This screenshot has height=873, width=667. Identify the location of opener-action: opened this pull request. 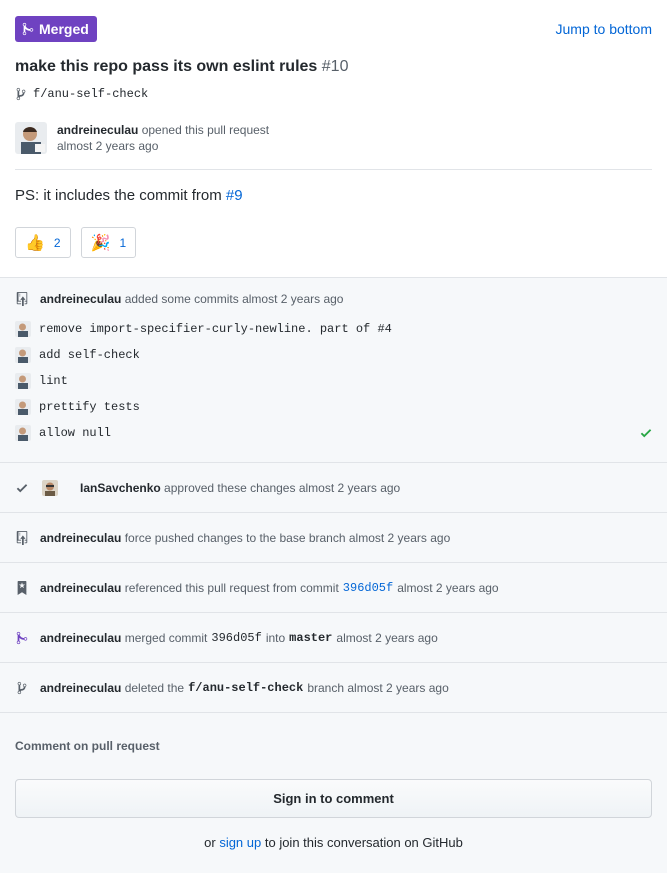
(205, 130).